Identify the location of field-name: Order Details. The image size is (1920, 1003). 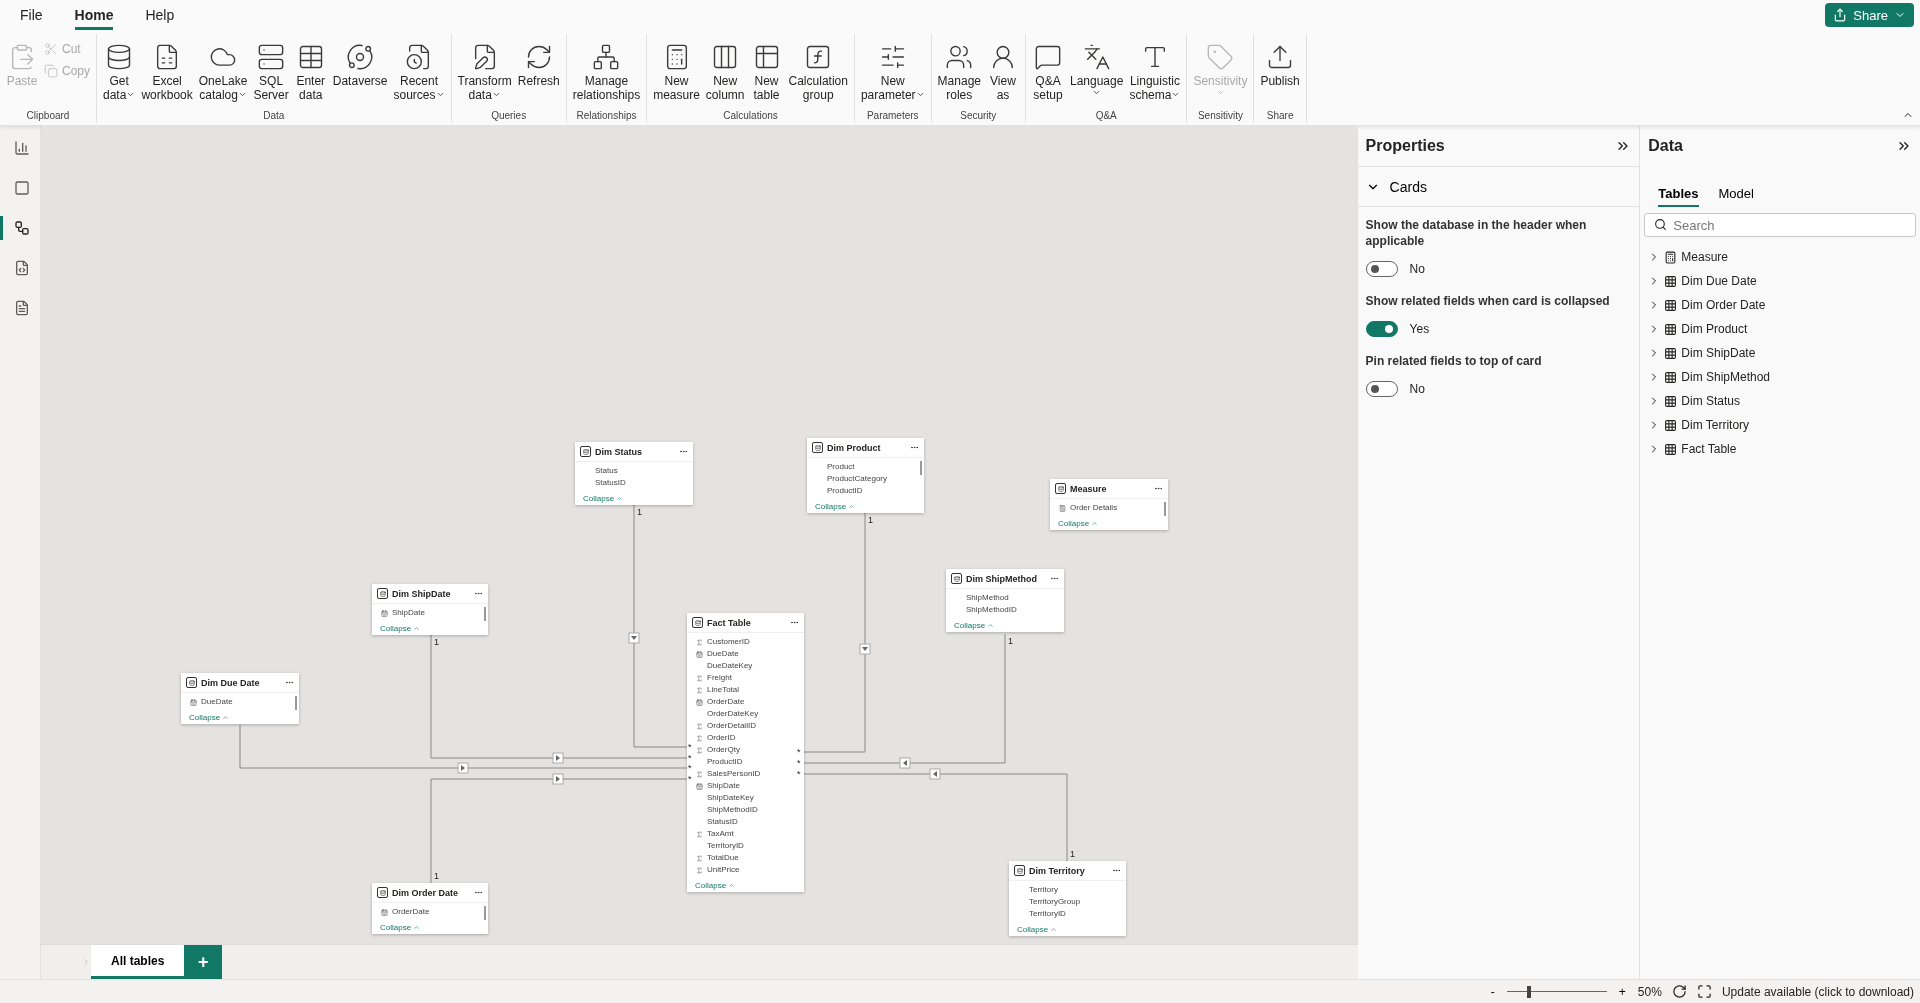
(1094, 508).